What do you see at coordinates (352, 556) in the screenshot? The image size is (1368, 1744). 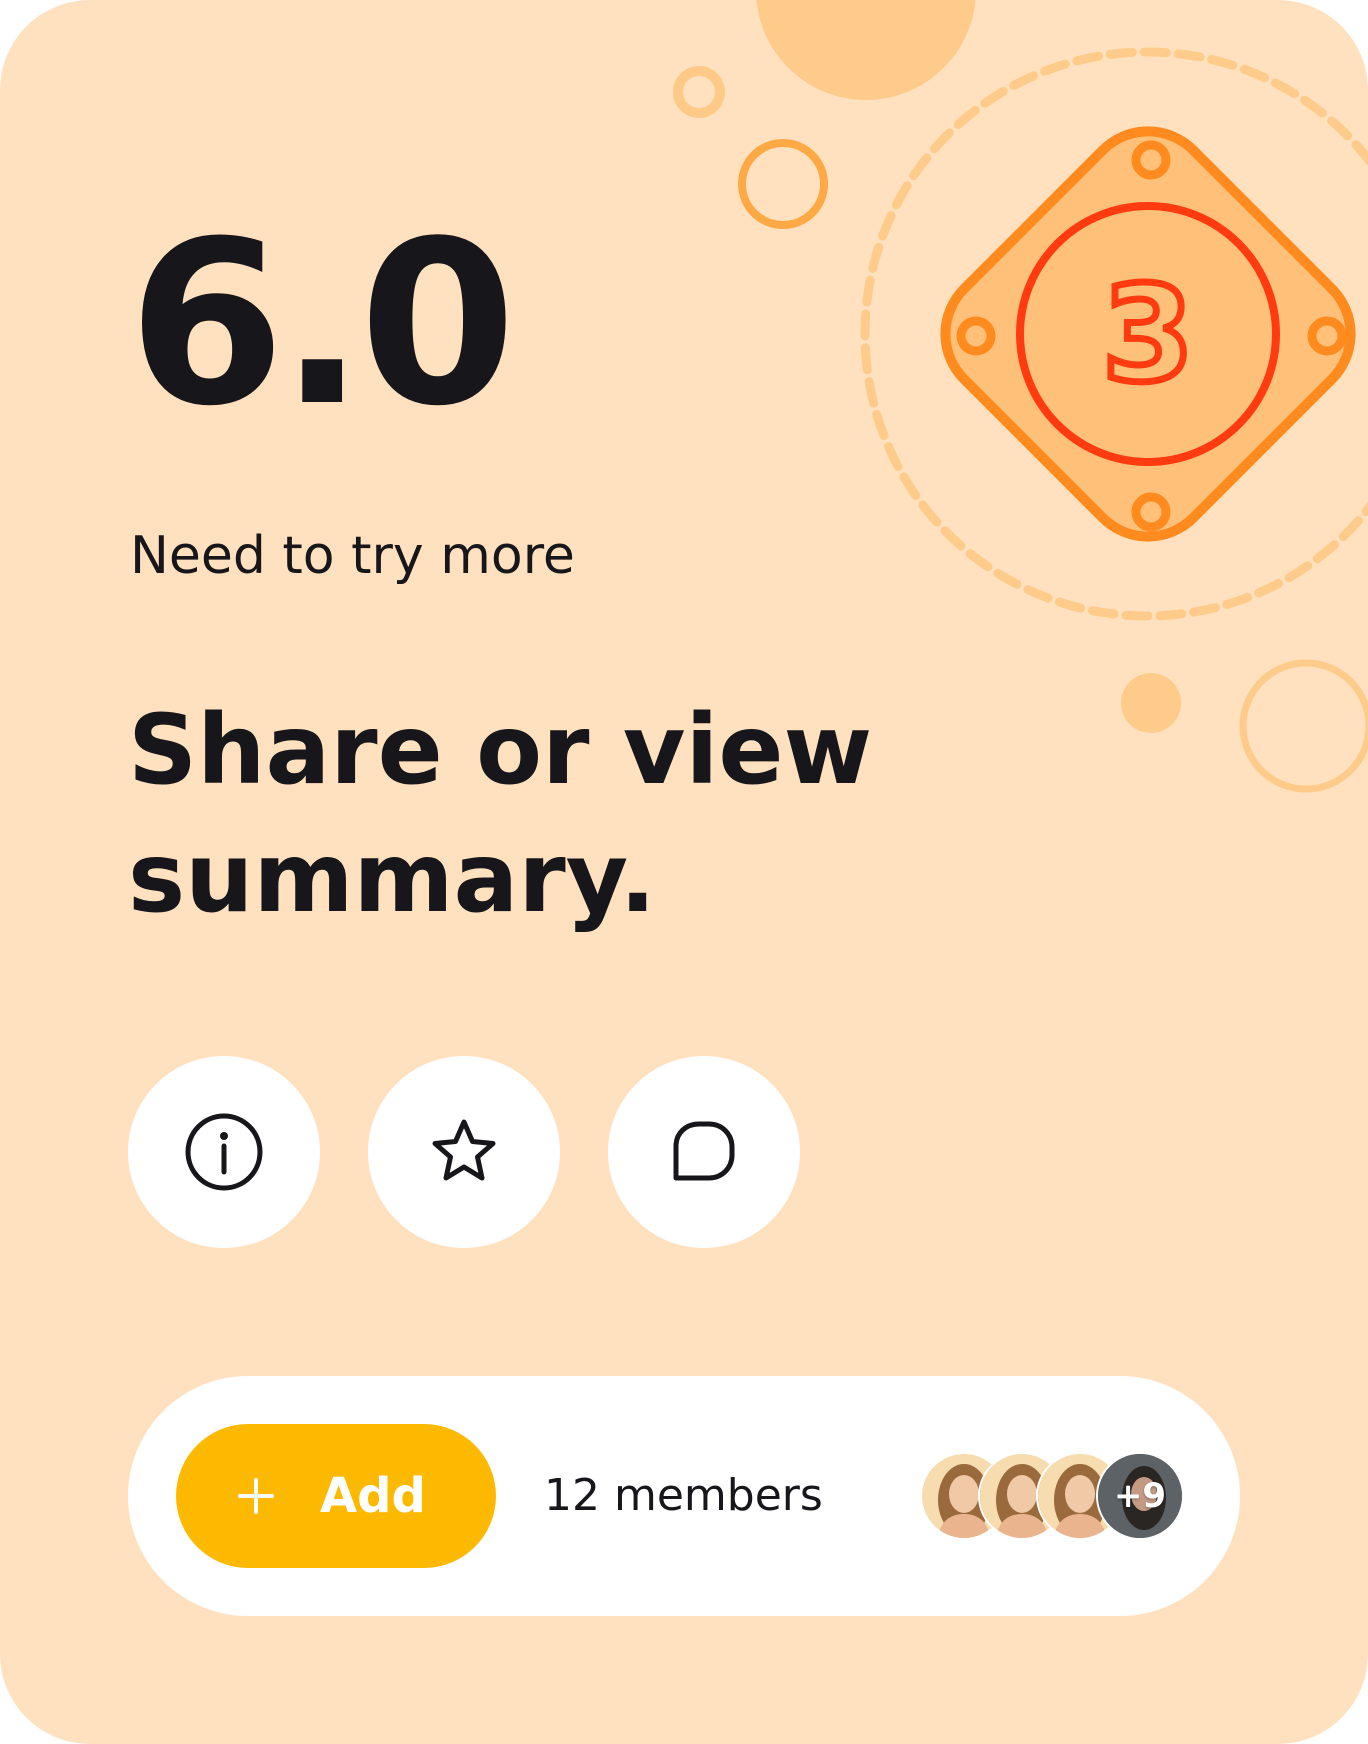 I see `status-text: Need to try more` at bounding box center [352, 556].